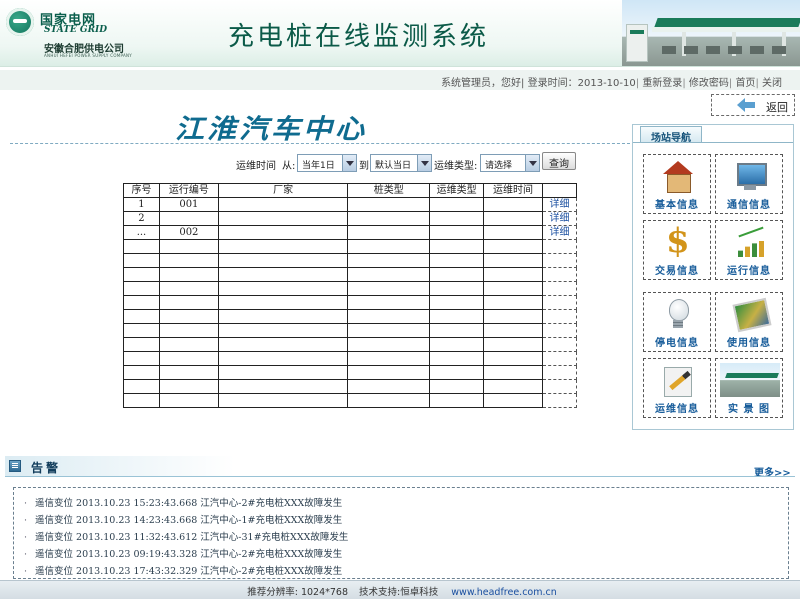  I want to click on maintenance-type-select: 请选择, so click(510, 163).